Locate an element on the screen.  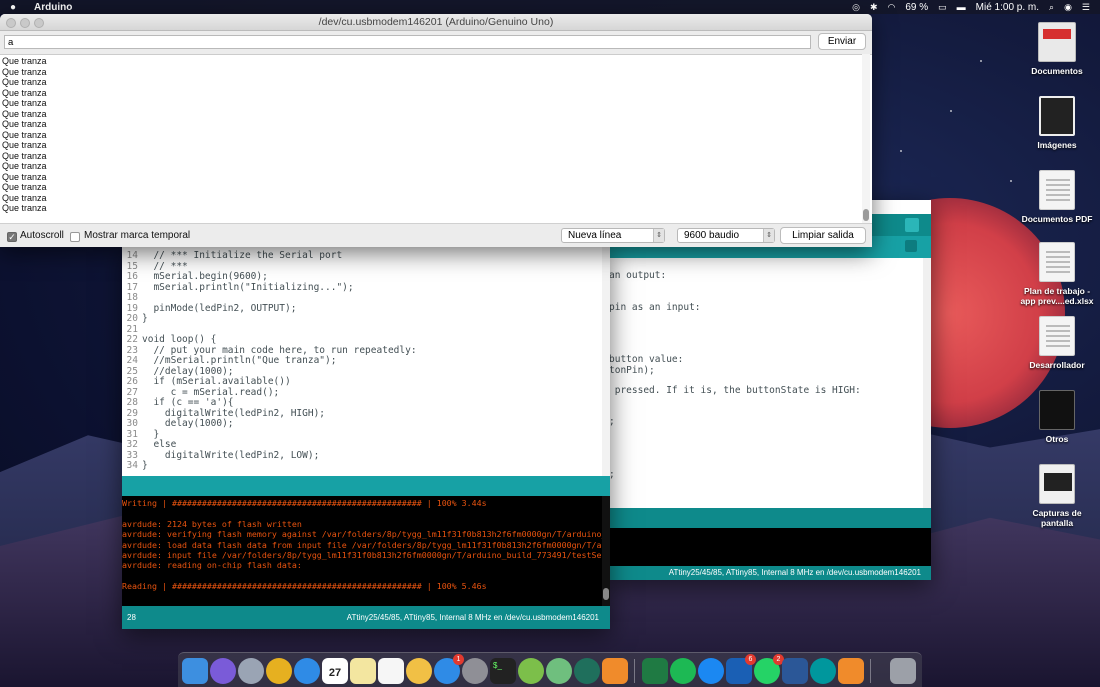
gitkraken-icon is located at coordinates (587, 671).